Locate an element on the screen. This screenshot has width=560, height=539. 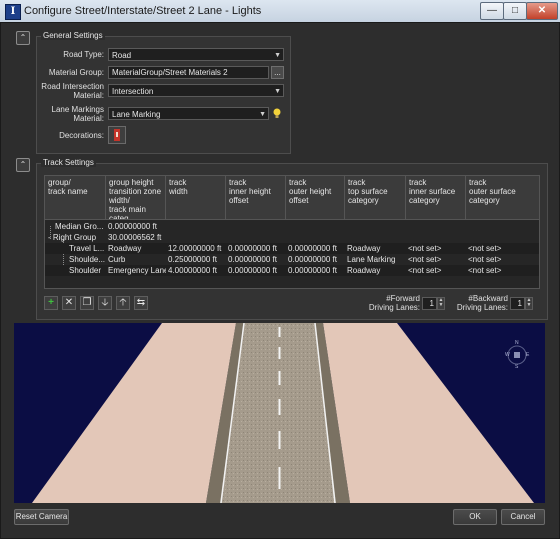
plus-icon: + is located at coordinates (51, 302).